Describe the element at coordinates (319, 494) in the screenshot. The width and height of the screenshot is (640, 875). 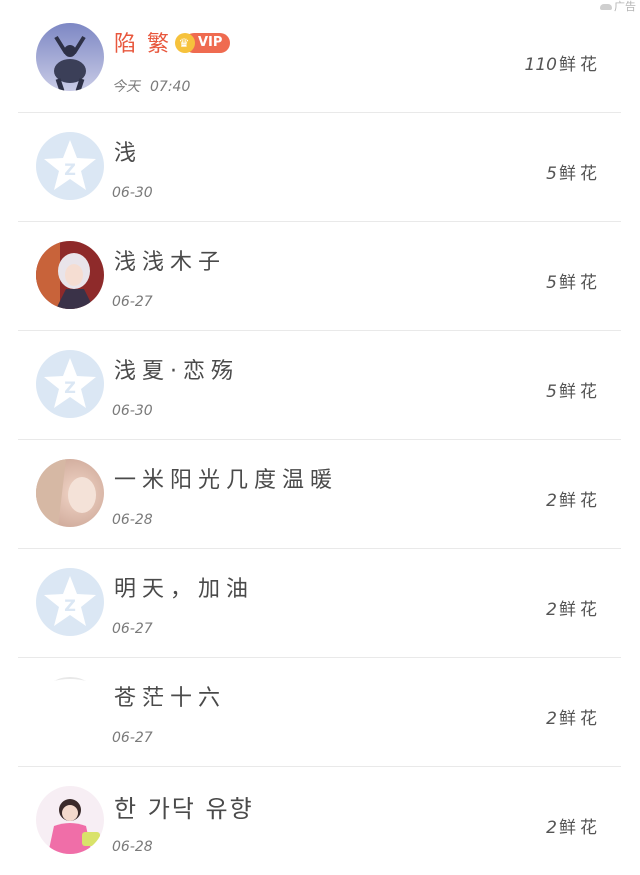
I see `list-item: 一米阳光几度温暖 06-28 2 鲜花` at that location.